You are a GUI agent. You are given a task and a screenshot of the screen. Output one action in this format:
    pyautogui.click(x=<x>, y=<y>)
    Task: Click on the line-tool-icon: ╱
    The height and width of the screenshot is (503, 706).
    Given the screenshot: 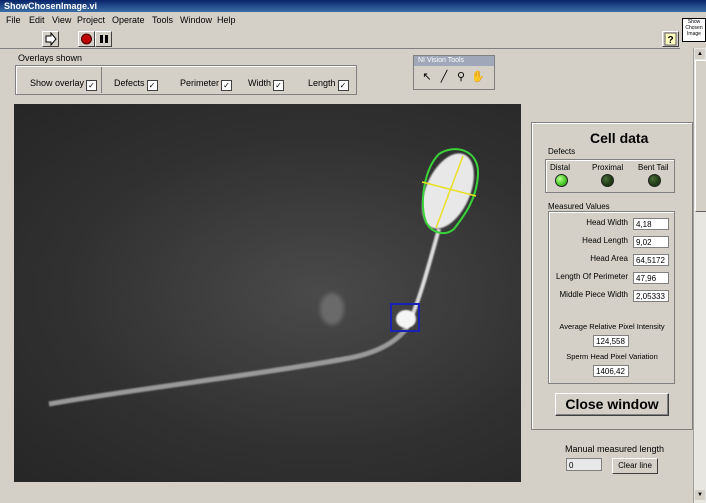 What is the action you would take?
    pyautogui.click(x=444, y=77)
    